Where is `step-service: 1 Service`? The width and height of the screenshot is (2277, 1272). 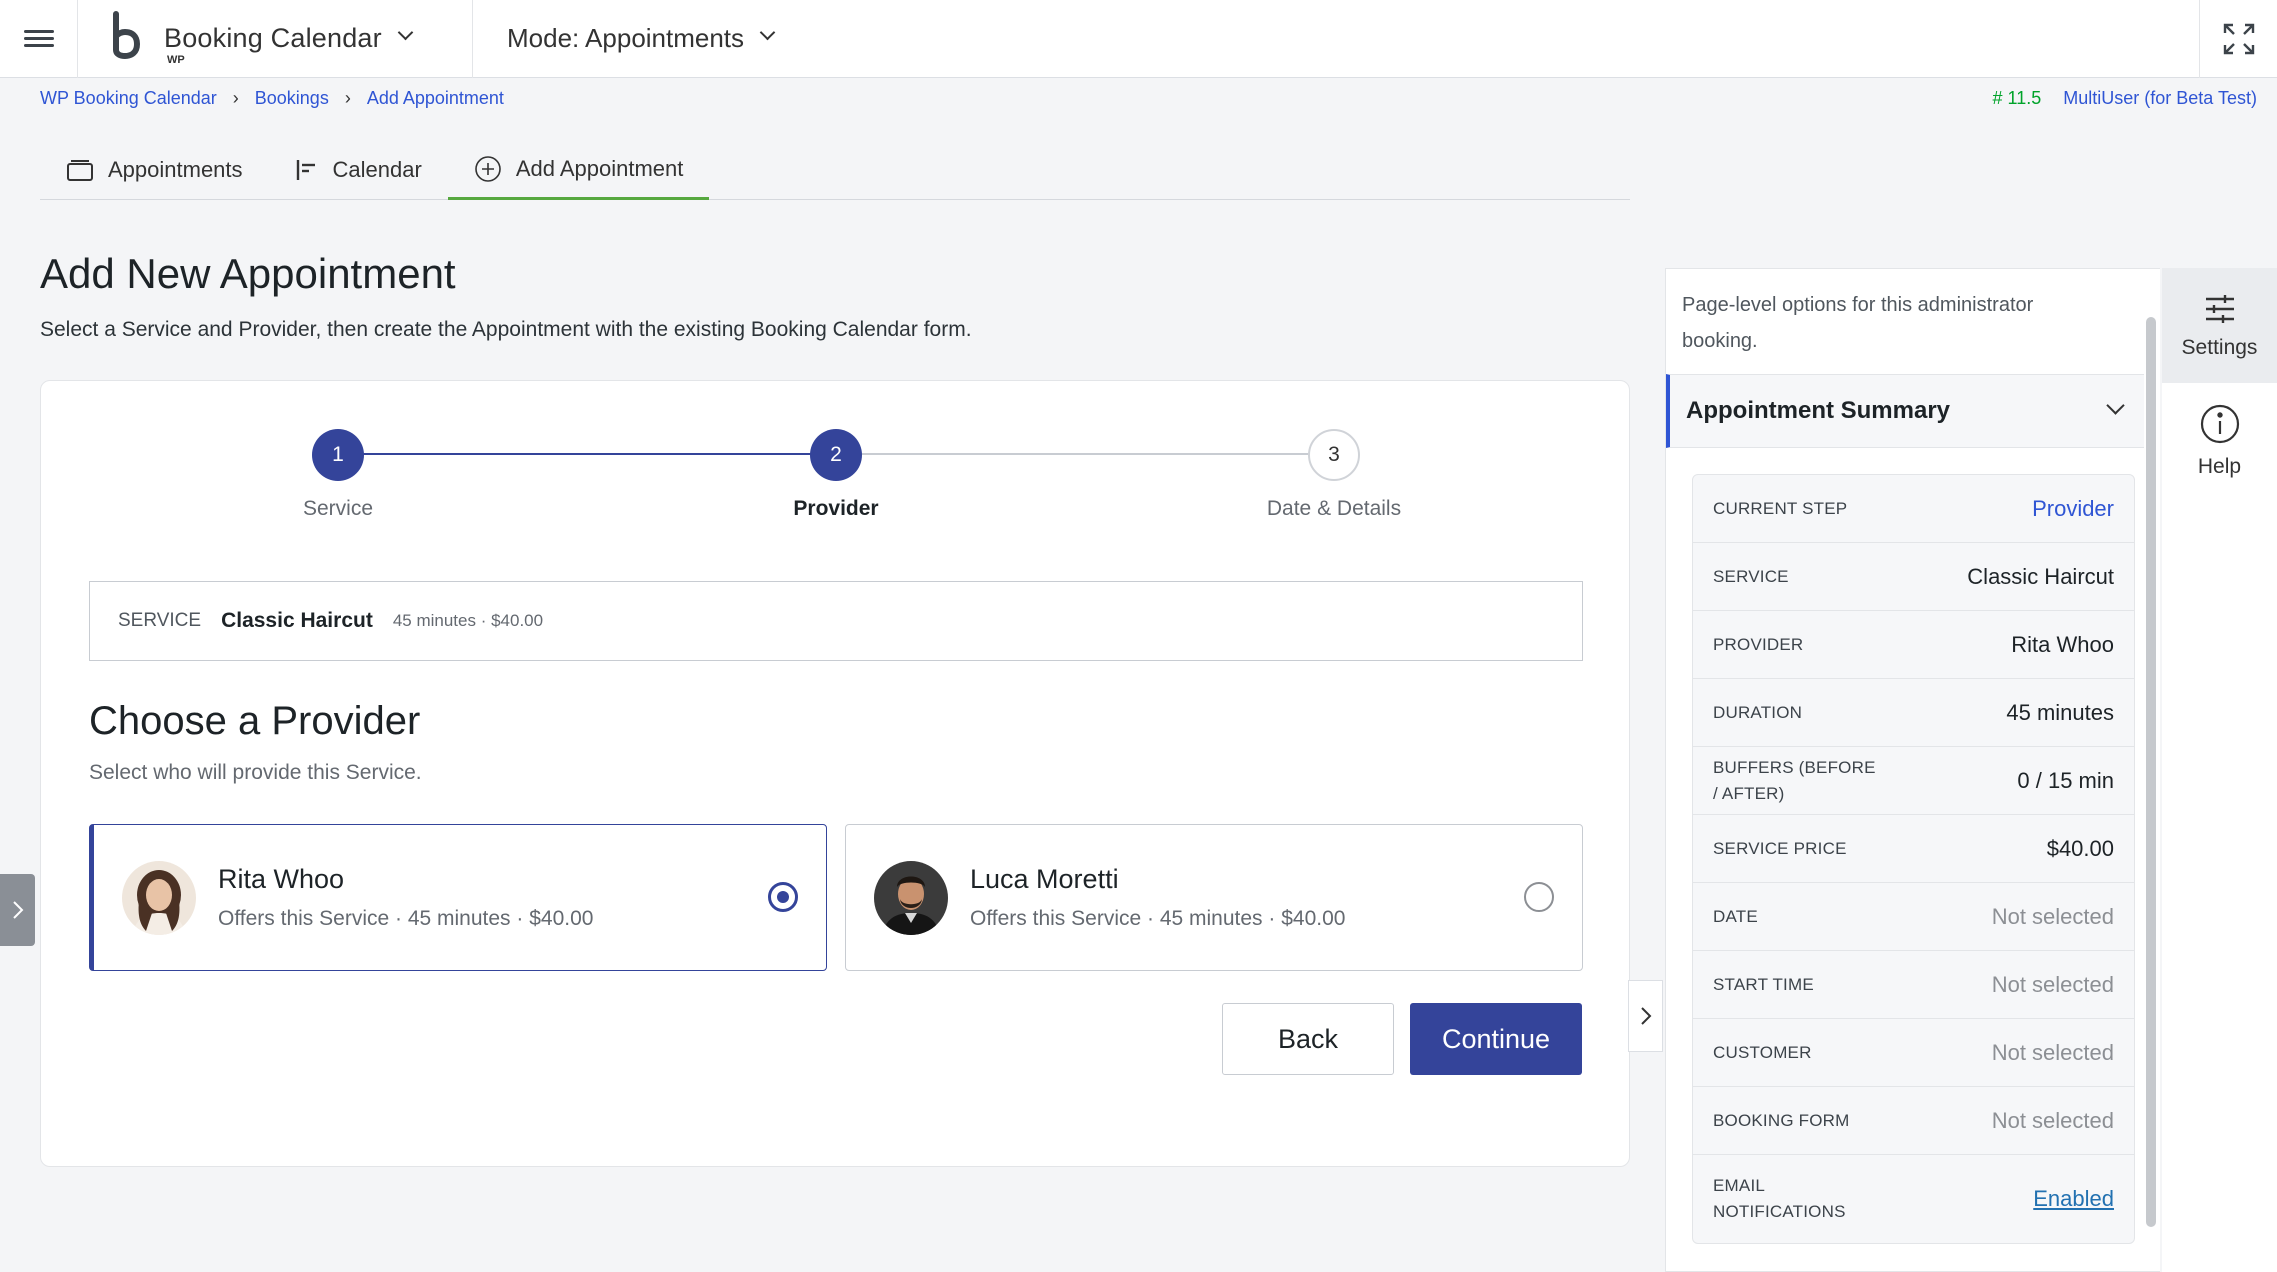 step-service: 1 Service is located at coordinates (338, 475).